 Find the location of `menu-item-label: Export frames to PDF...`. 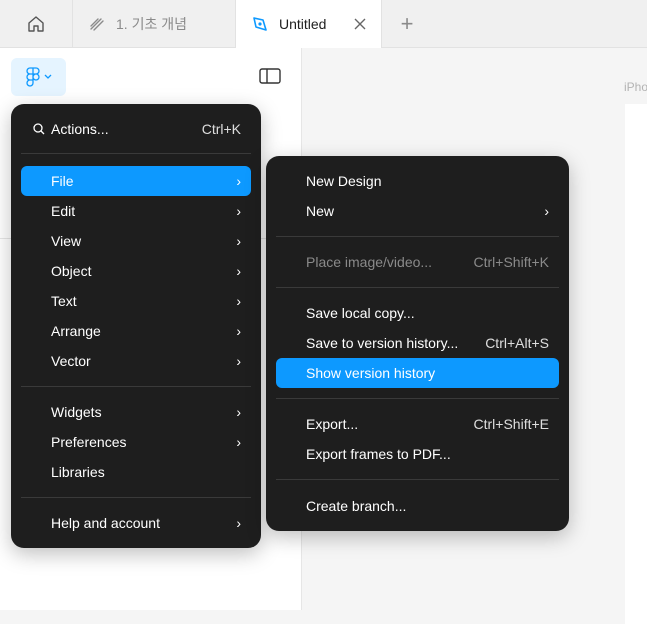

menu-item-label: Export frames to PDF... is located at coordinates (378, 454).